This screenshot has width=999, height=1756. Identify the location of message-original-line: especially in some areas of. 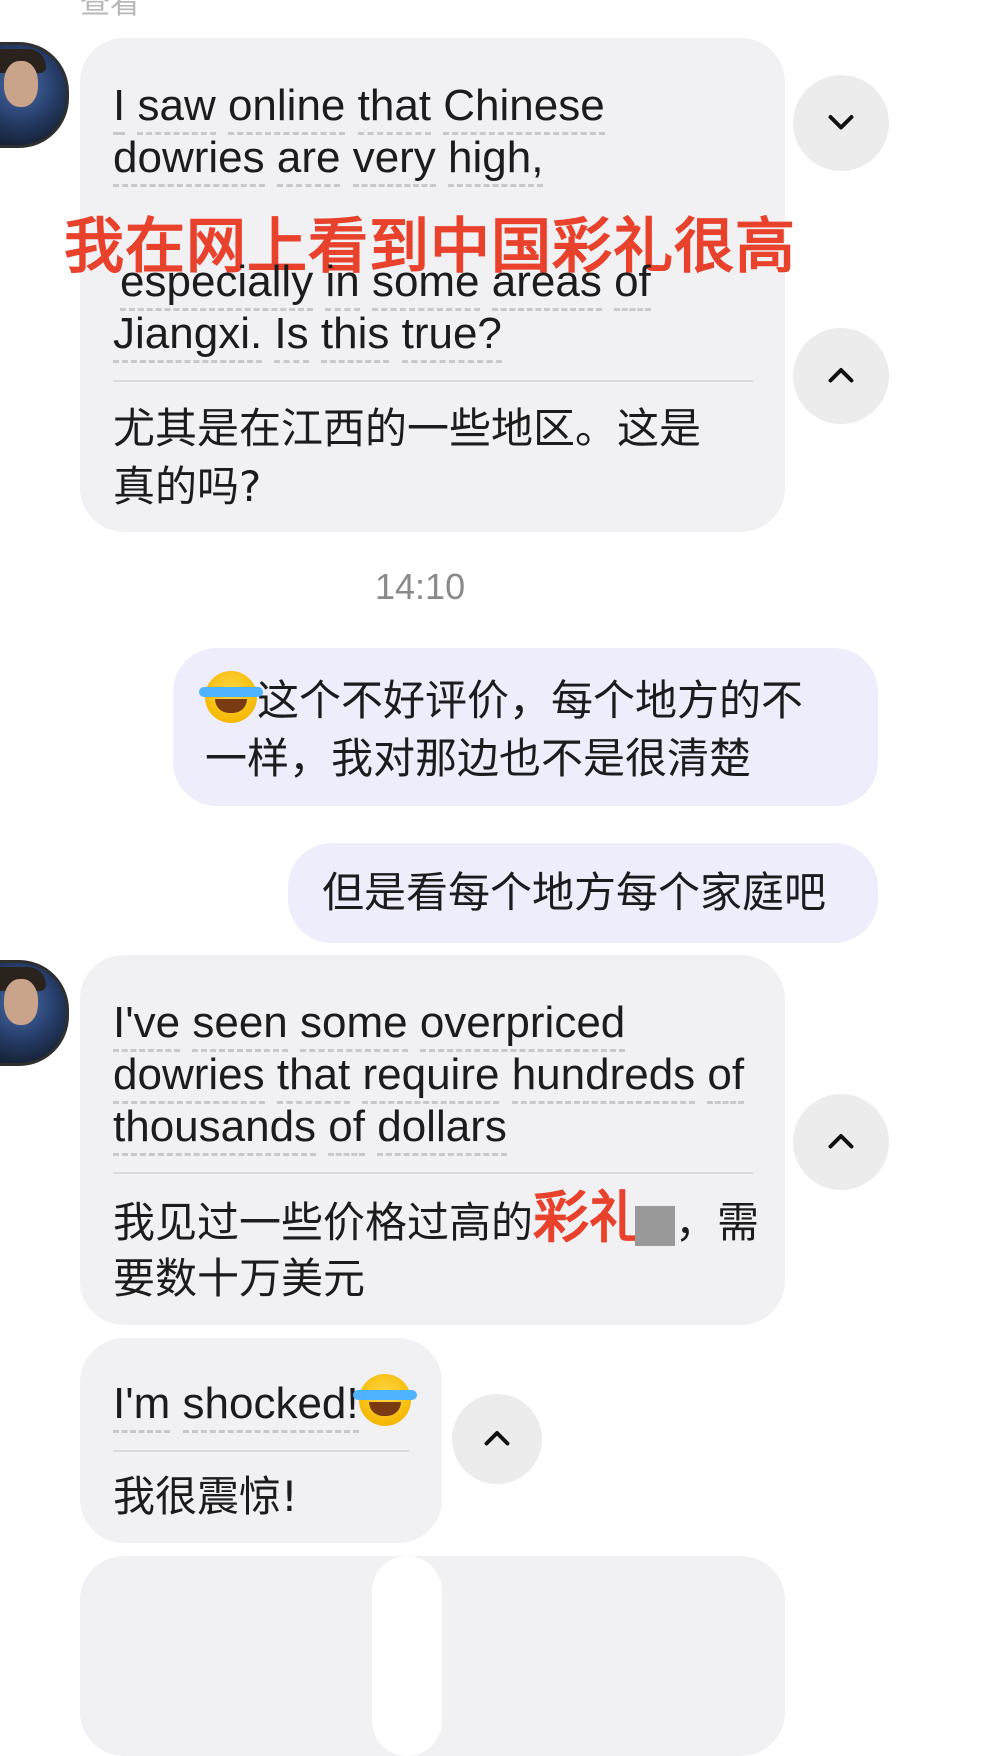
(385, 282).